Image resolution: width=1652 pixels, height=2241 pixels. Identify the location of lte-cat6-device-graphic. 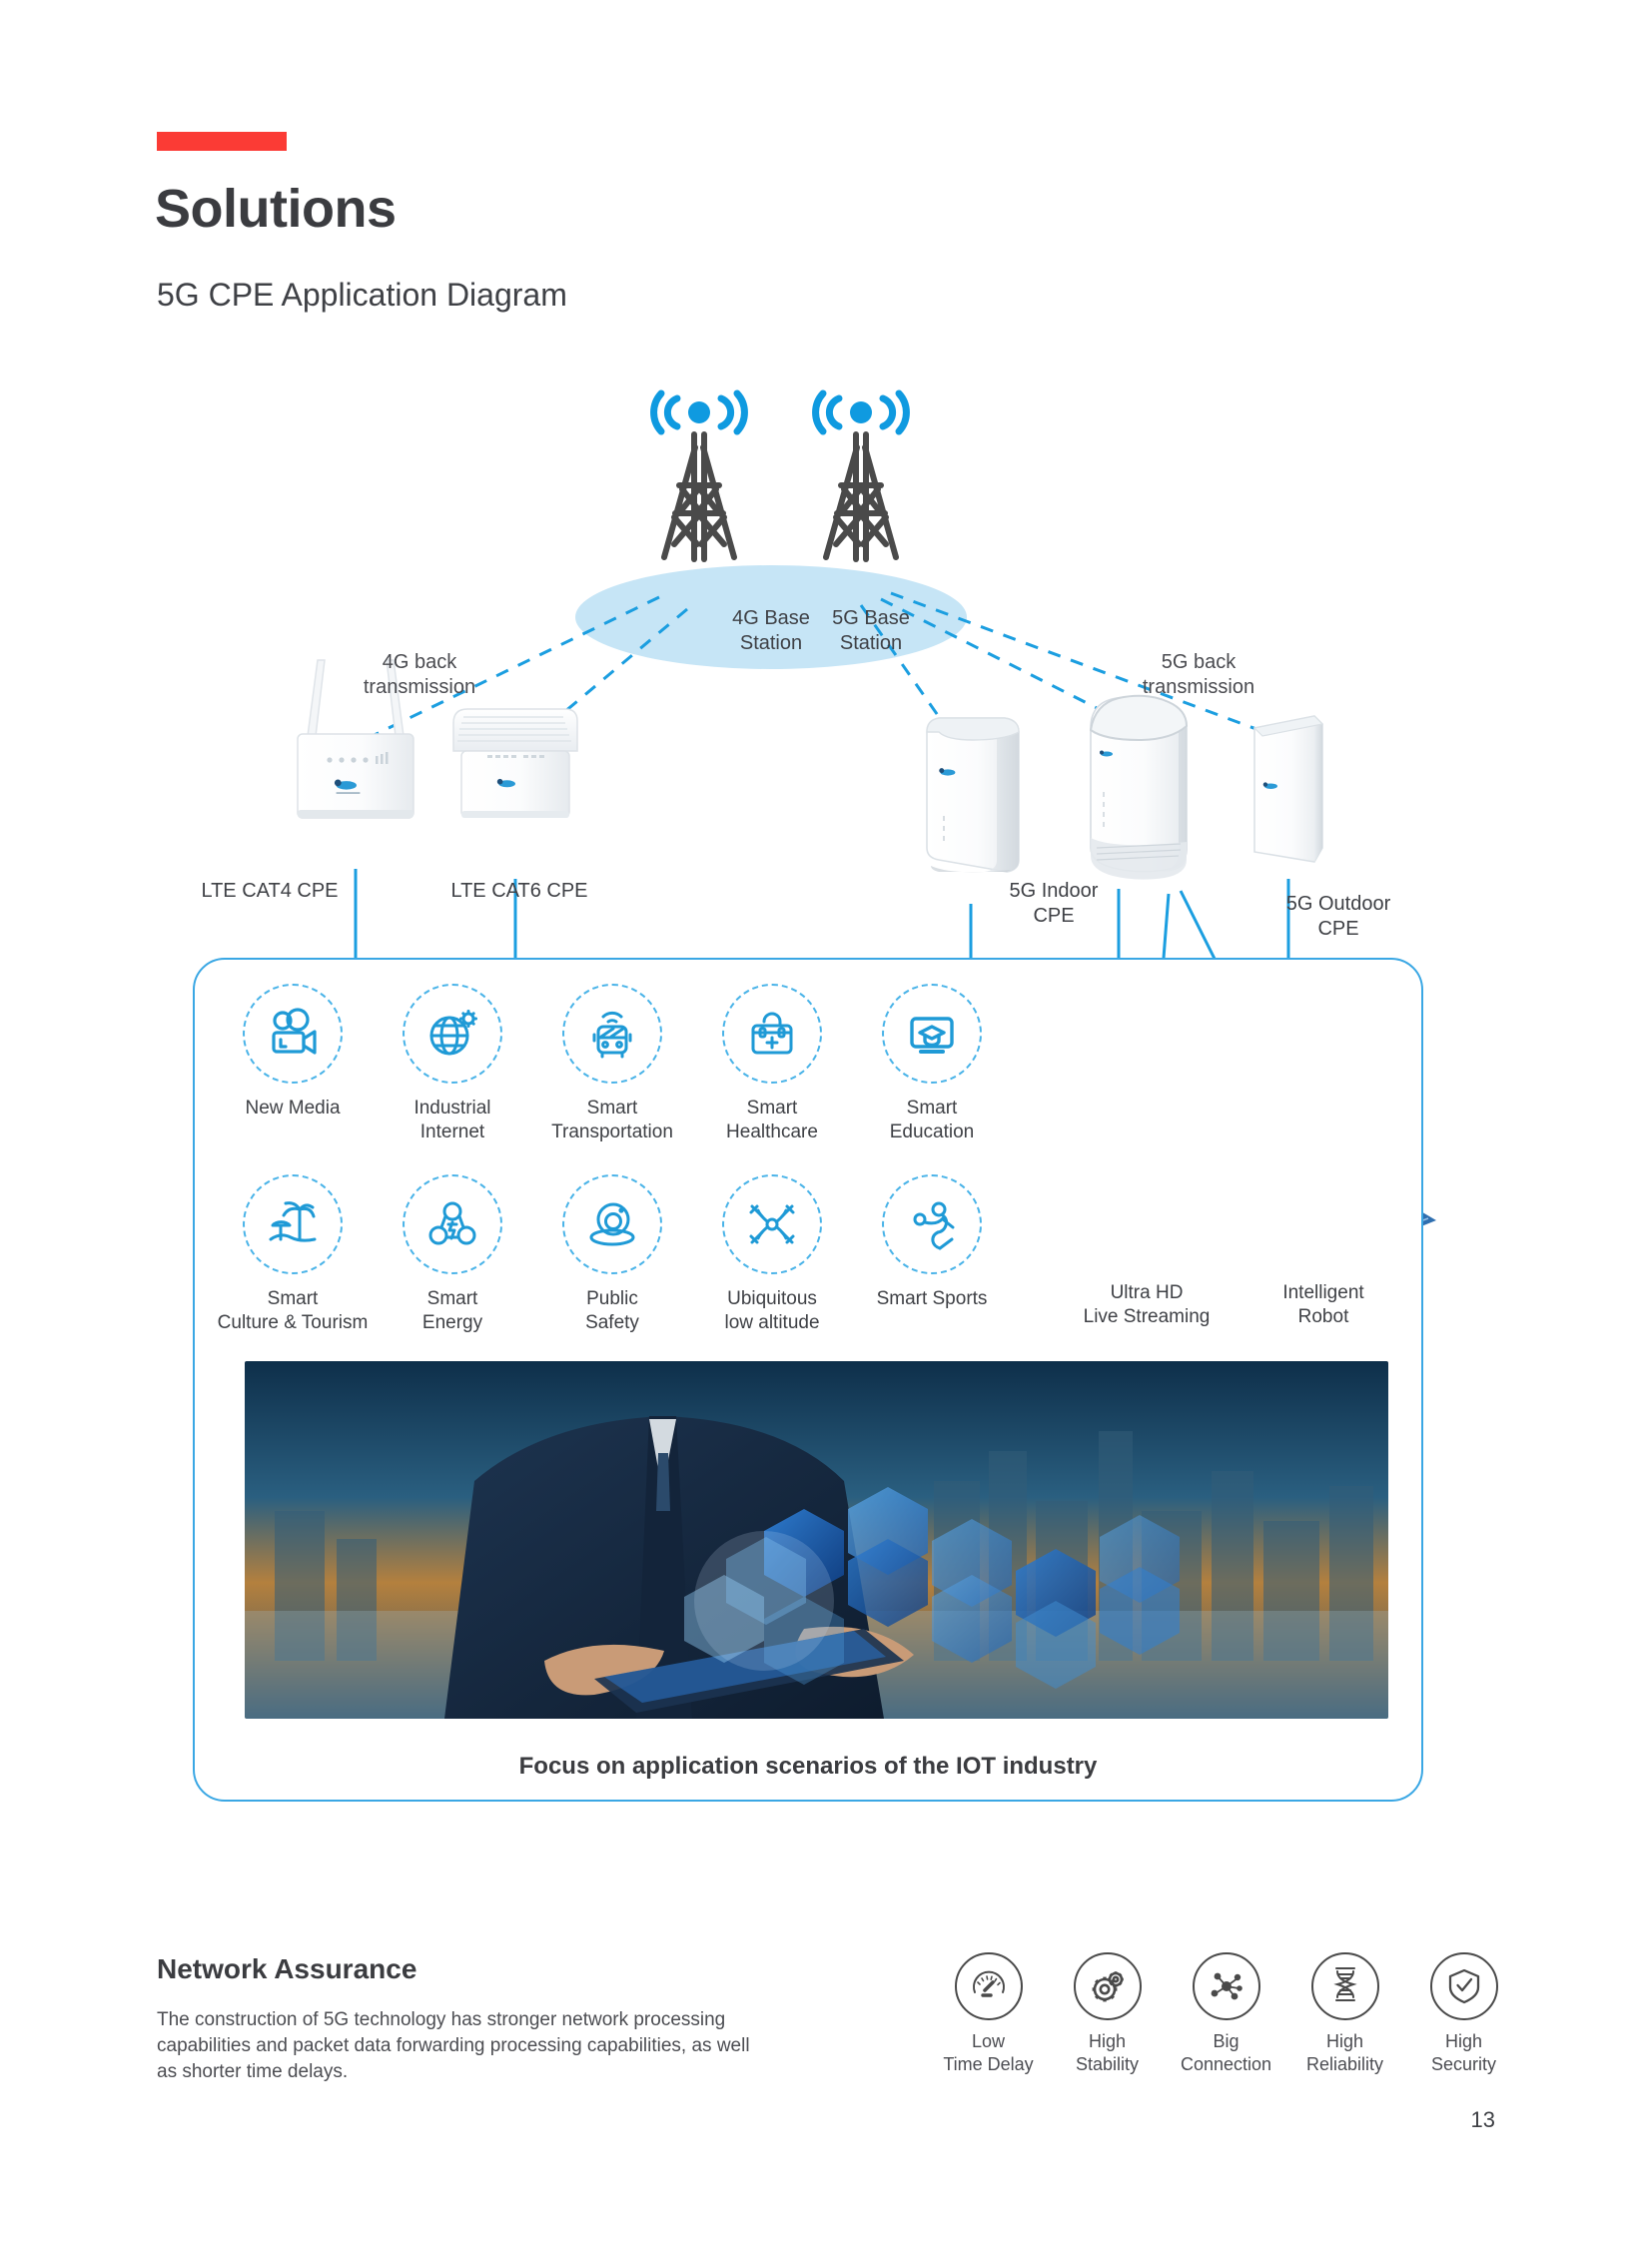
(515, 763).